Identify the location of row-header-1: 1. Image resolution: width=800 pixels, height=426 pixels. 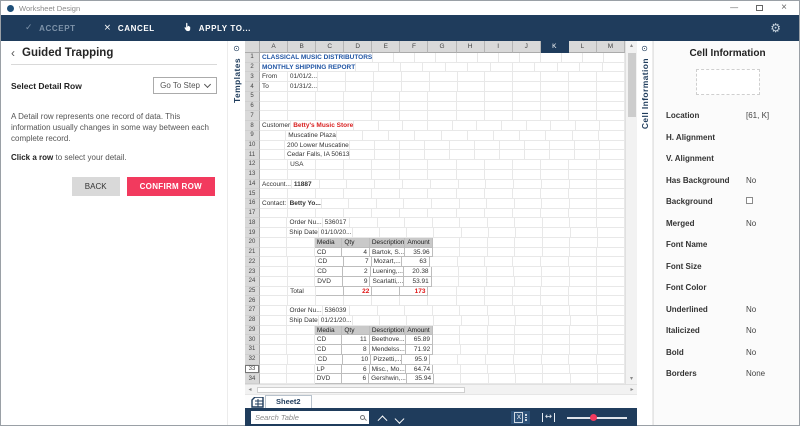
(252, 58).